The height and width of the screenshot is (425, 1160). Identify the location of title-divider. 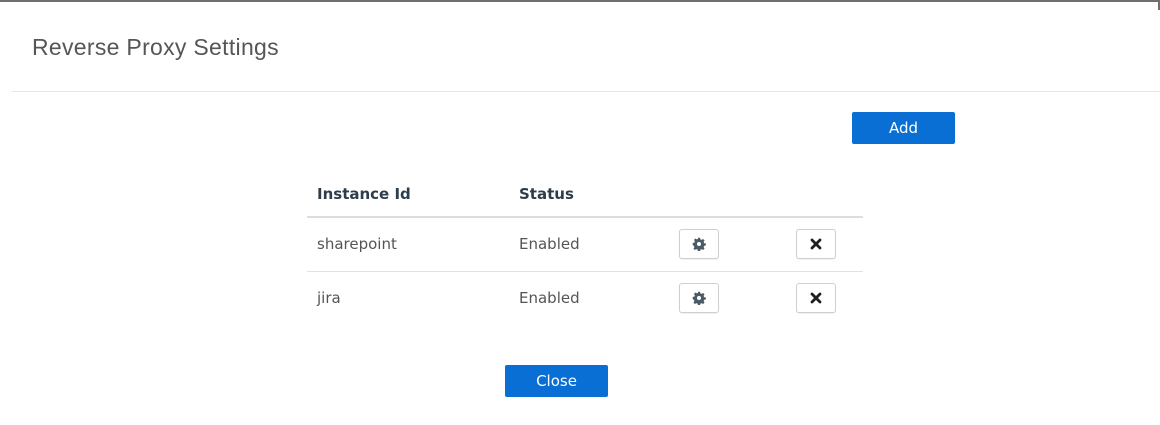
(586, 91).